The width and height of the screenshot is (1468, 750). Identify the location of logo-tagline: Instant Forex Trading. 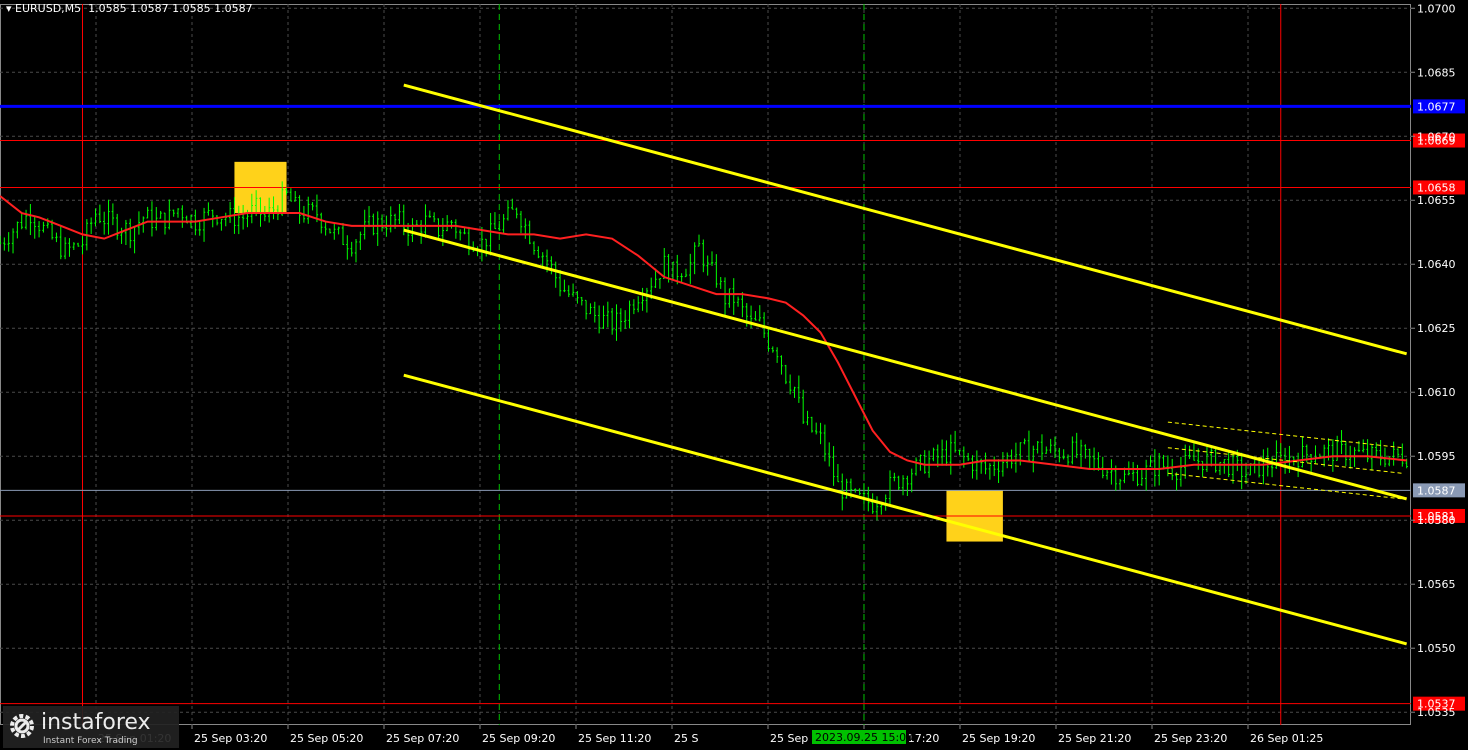
(90, 741).